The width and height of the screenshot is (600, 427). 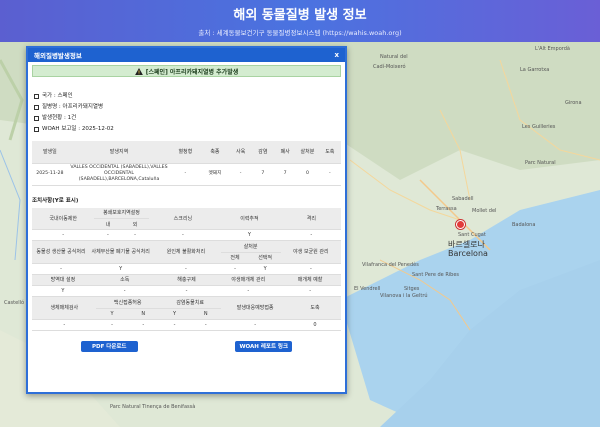 I want to click on map-label: Sabadell, so click(x=463, y=199).